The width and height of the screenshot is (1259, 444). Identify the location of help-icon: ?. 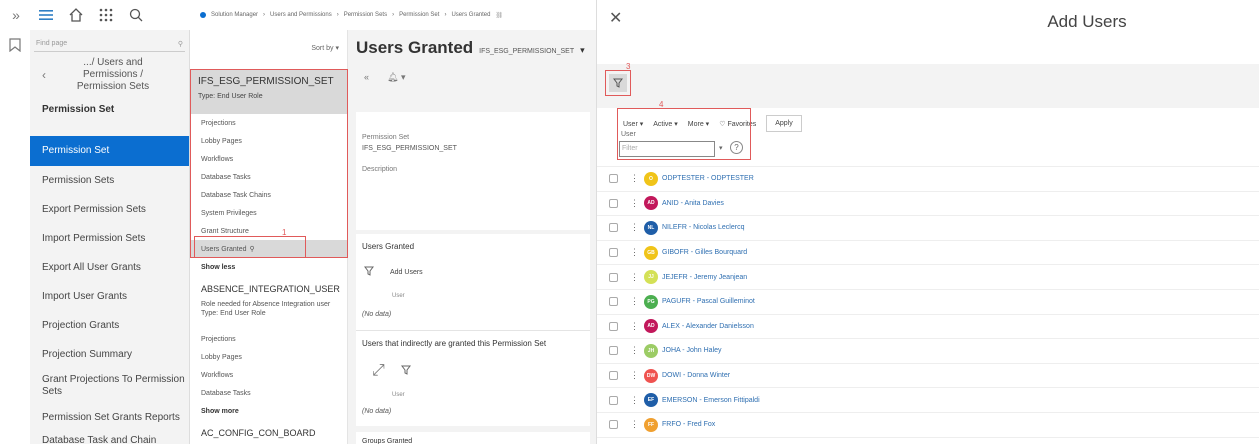
(736, 147).